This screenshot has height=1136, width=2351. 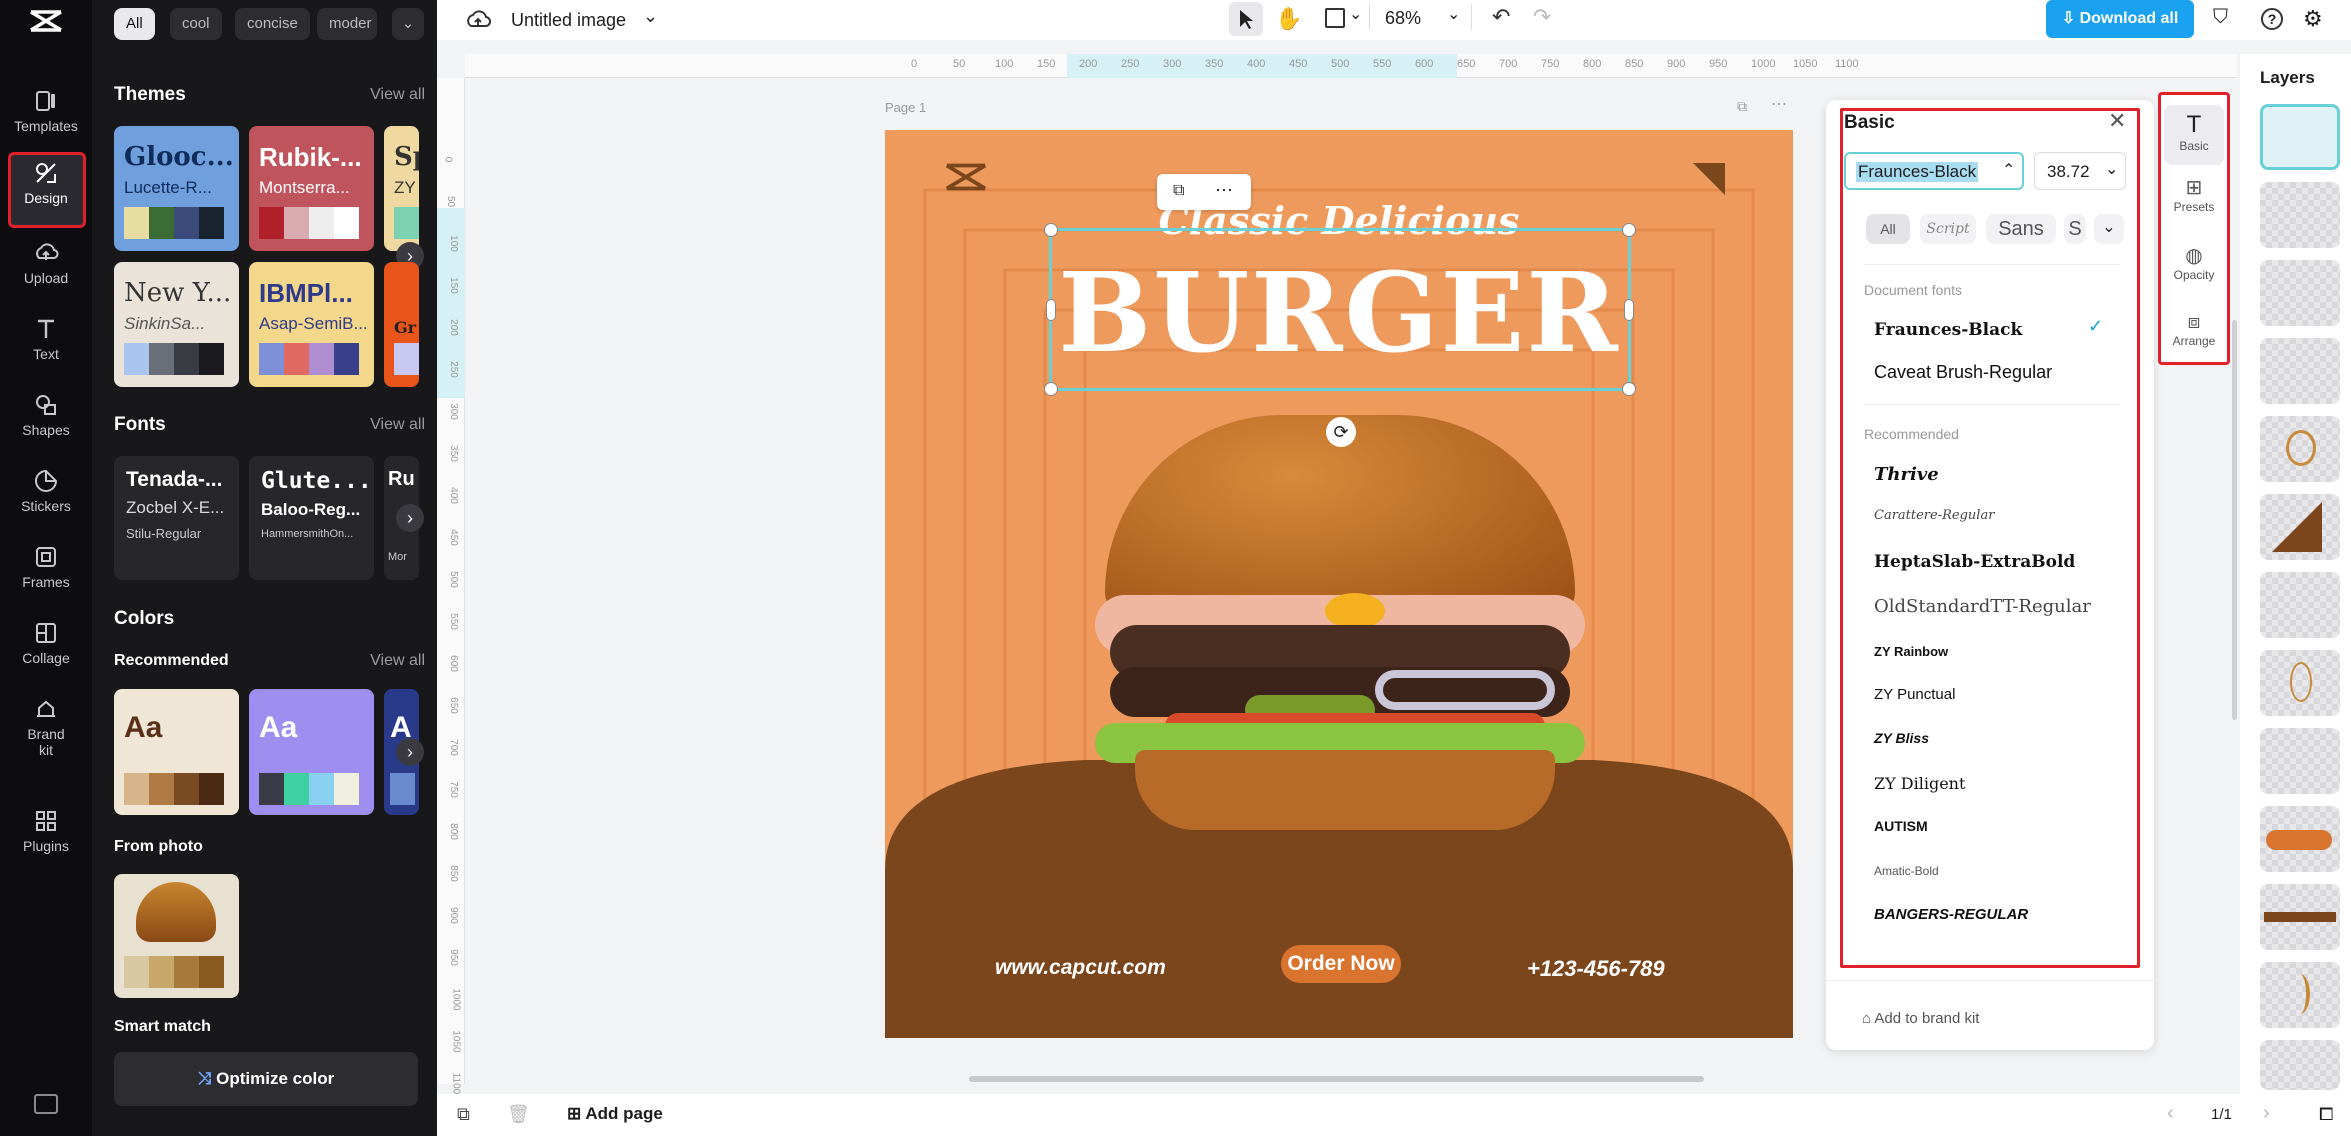 What do you see at coordinates (1888, 229) in the screenshot?
I see `font-tab-all: All` at bounding box center [1888, 229].